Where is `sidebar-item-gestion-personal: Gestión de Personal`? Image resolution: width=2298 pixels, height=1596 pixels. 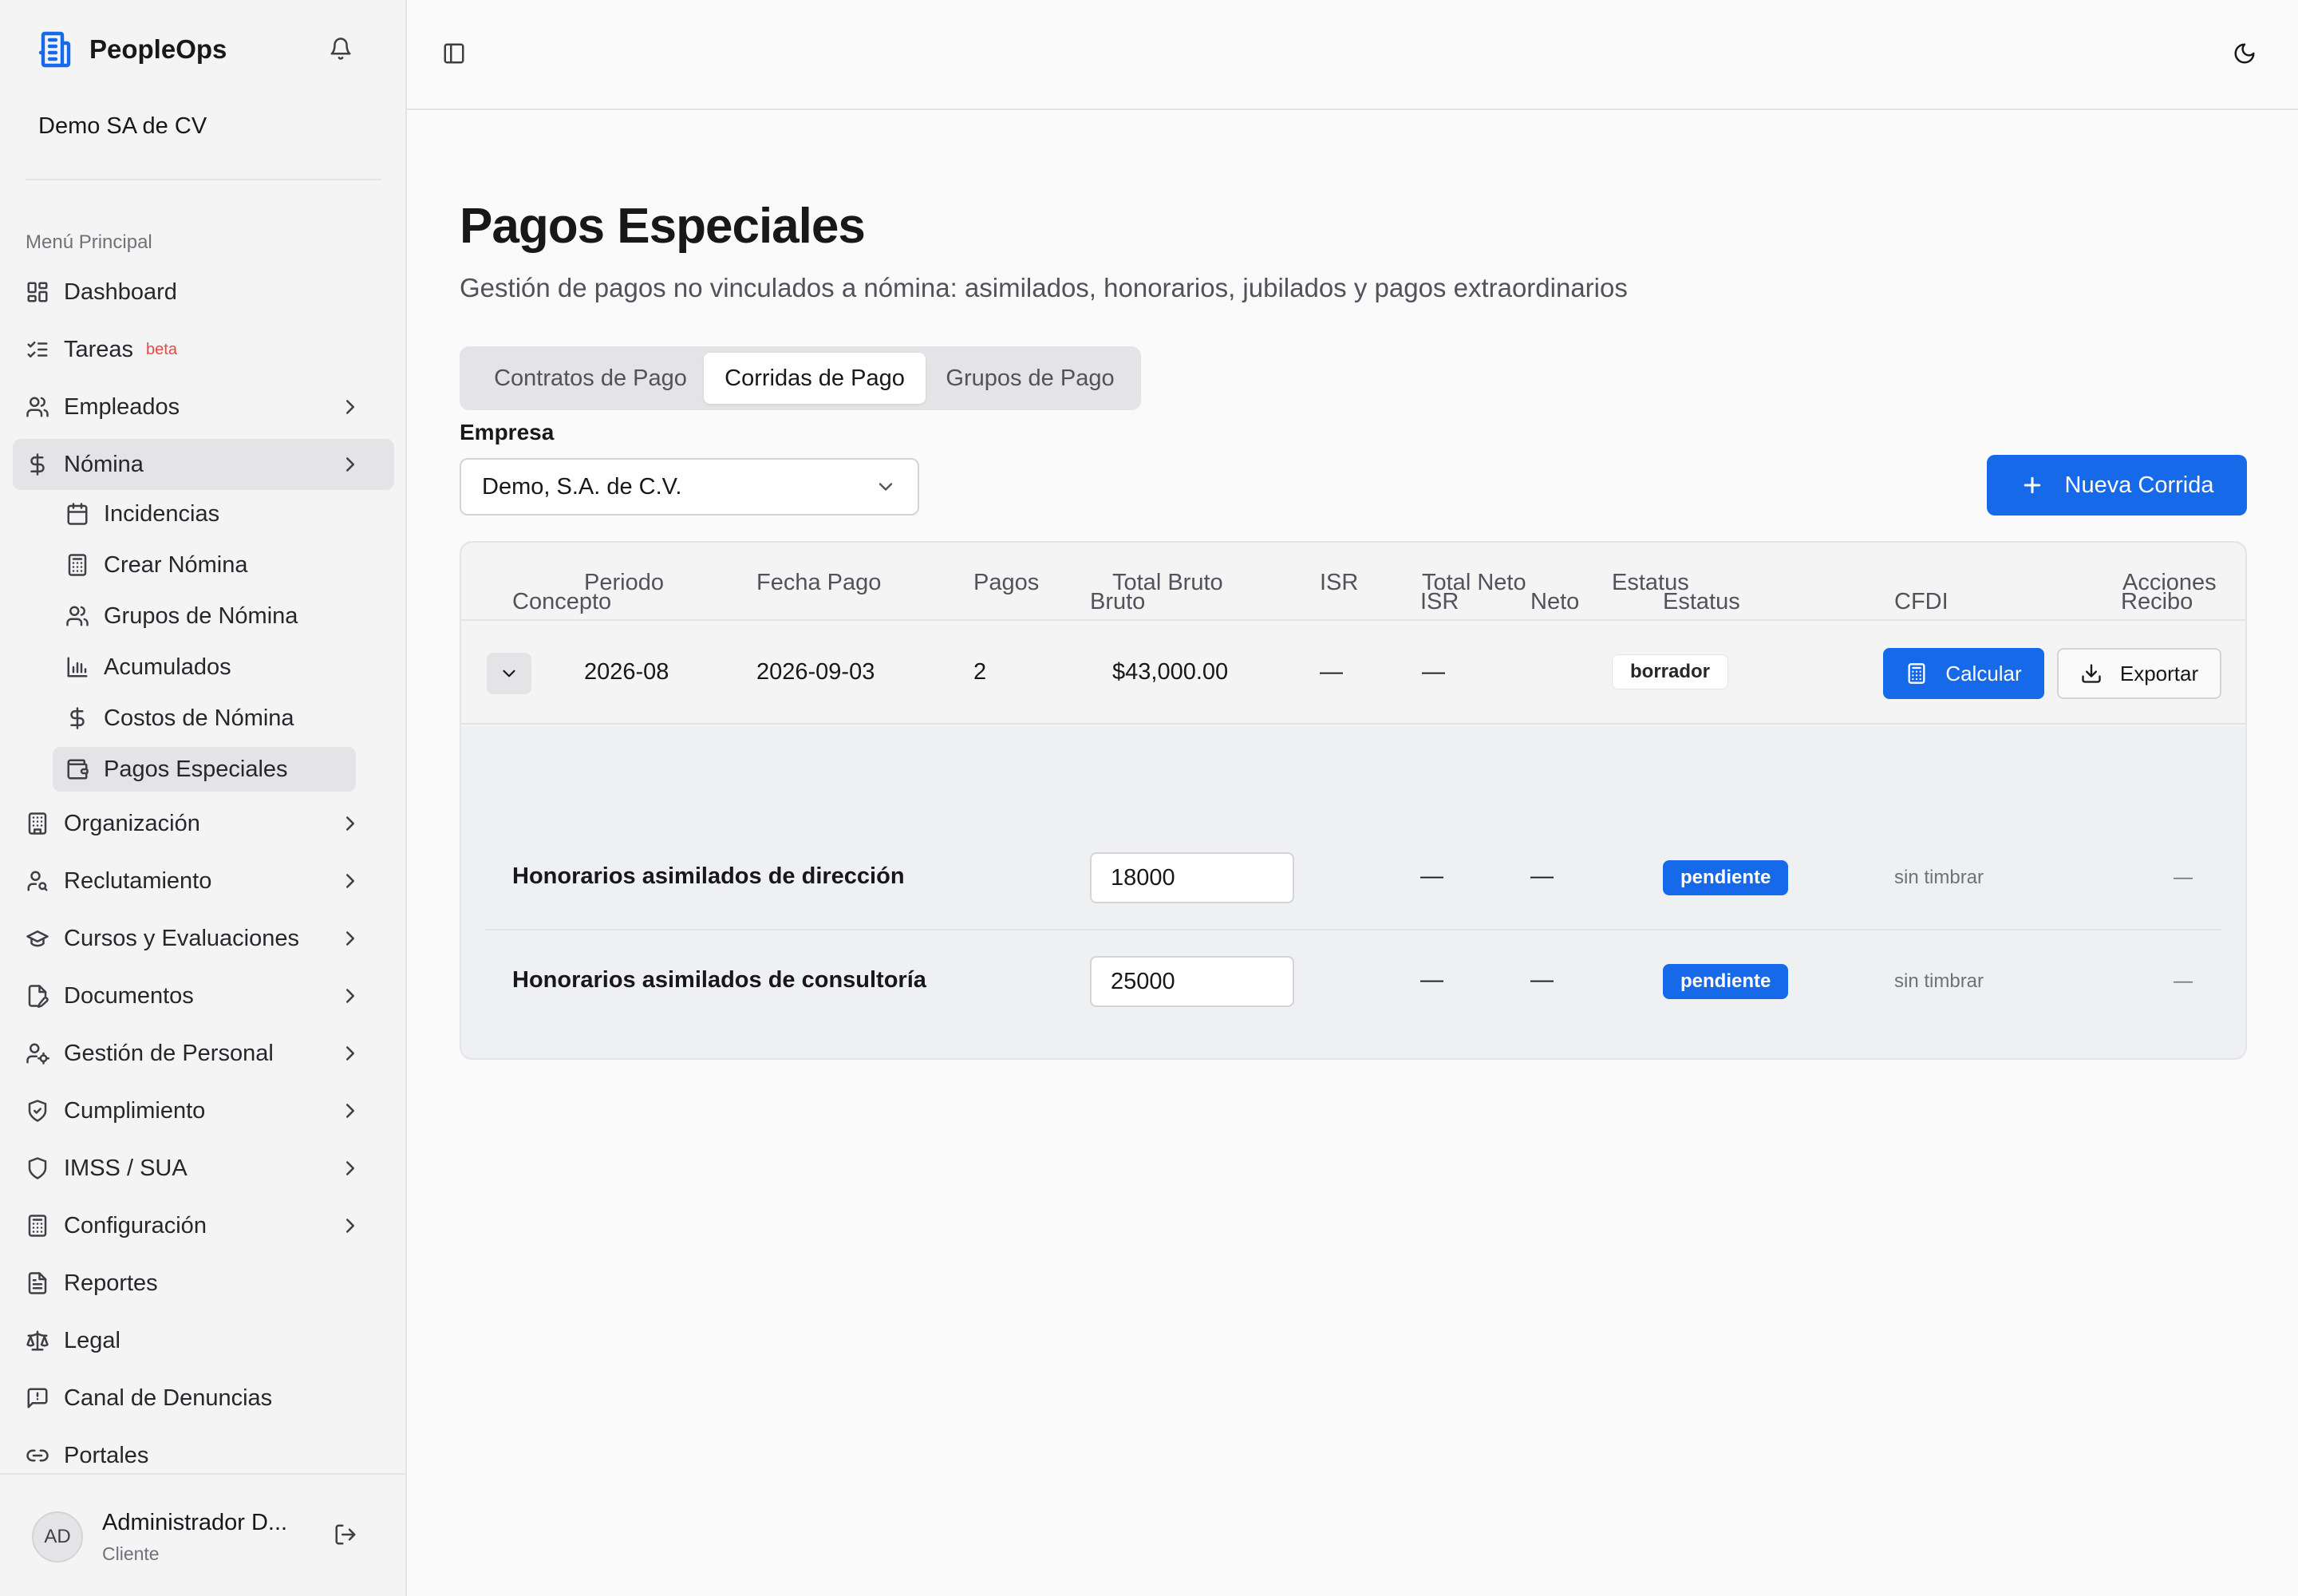 sidebar-item-gestion-personal: Gestión de Personal is located at coordinates (204, 1053).